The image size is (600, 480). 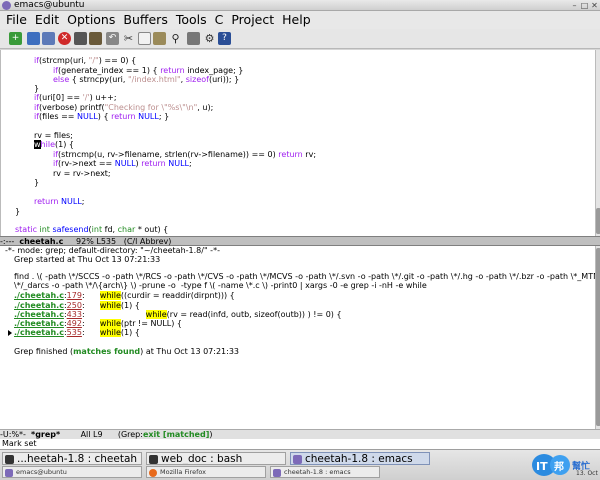 I want to click on cut-icon: ✂, so click(x=128, y=38).